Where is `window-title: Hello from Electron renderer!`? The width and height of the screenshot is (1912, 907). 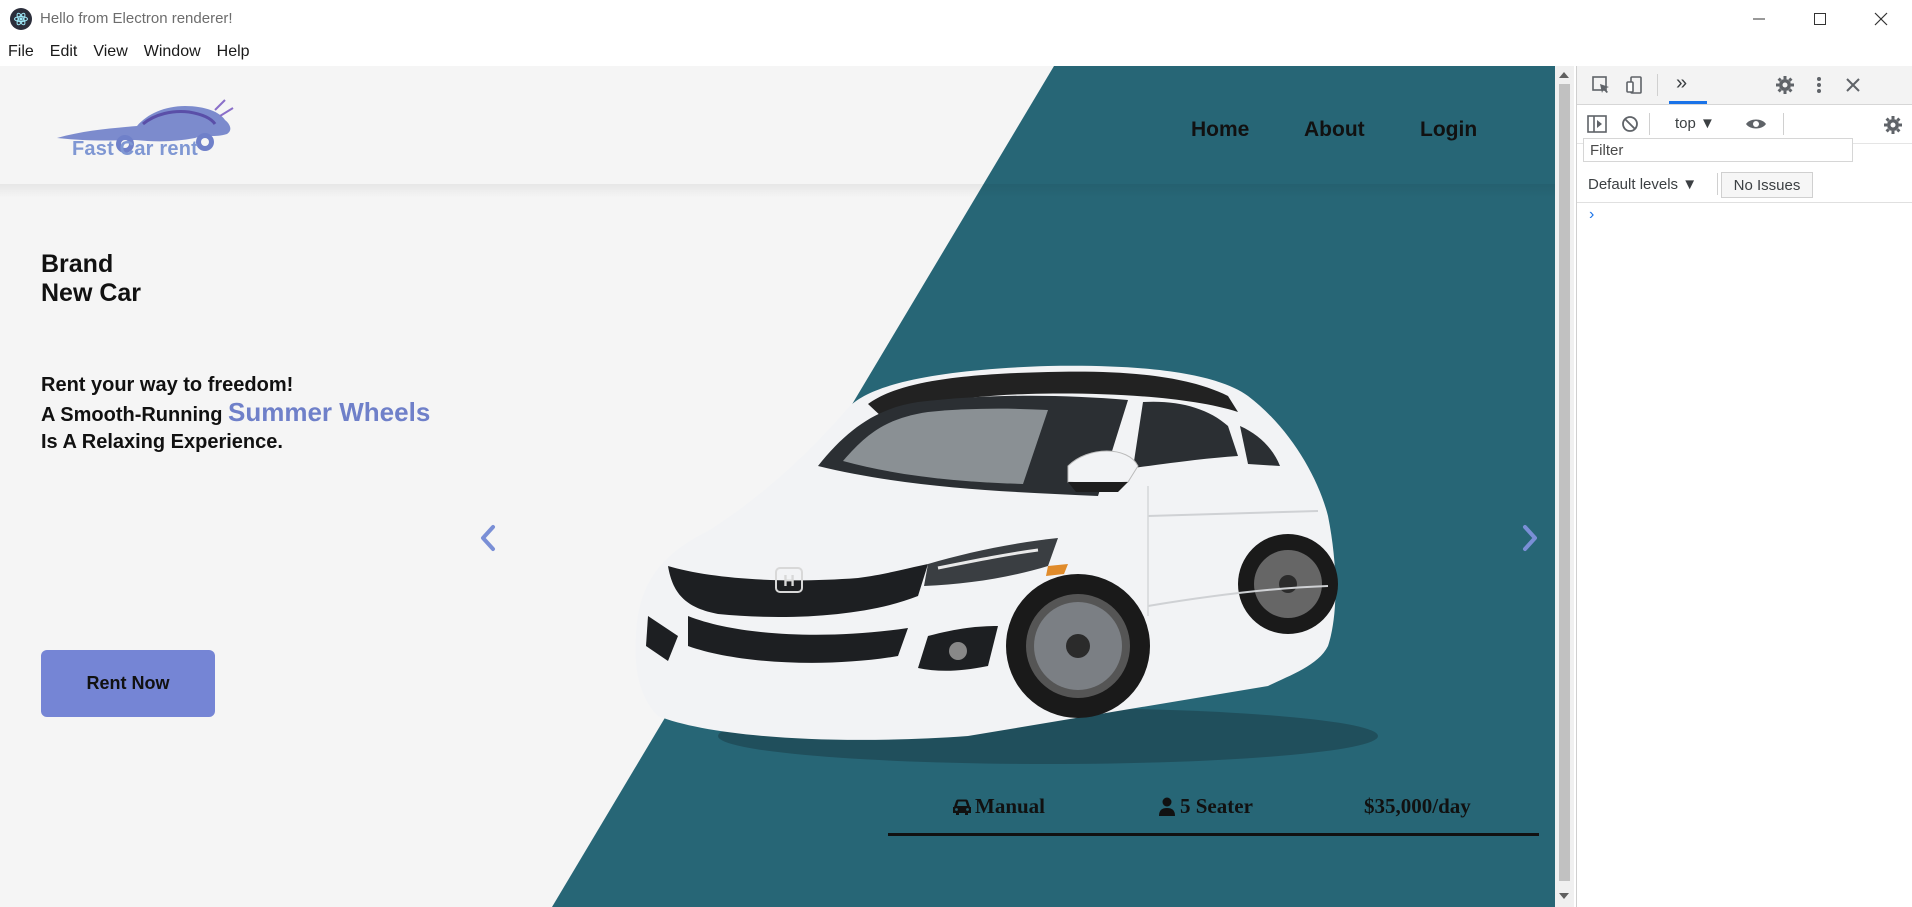 window-title: Hello from Electron renderer! is located at coordinates (136, 18).